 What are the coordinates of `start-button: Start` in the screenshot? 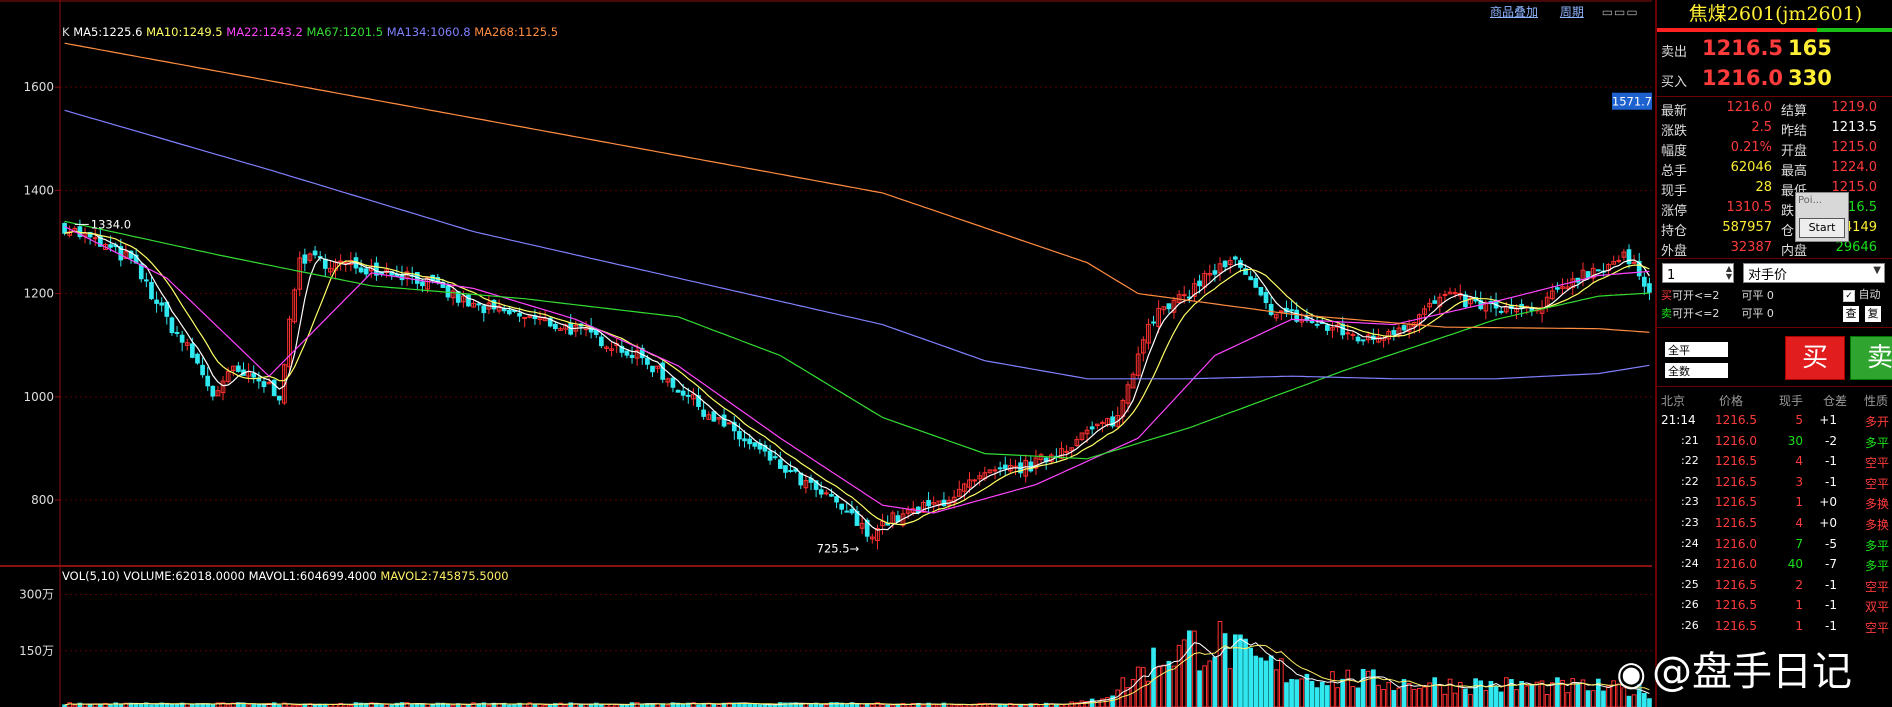 It's located at (1822, 228).